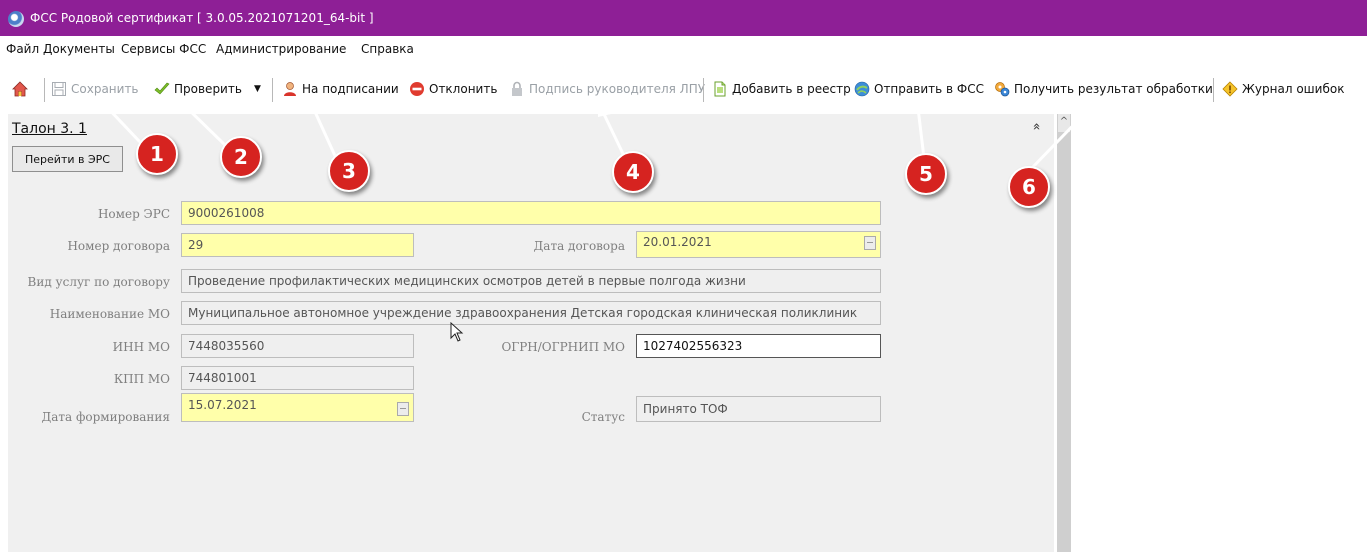  Describe the element at coordinates (349, 171) in the screenshot. I see `callout-badge-3: 3` at that location.